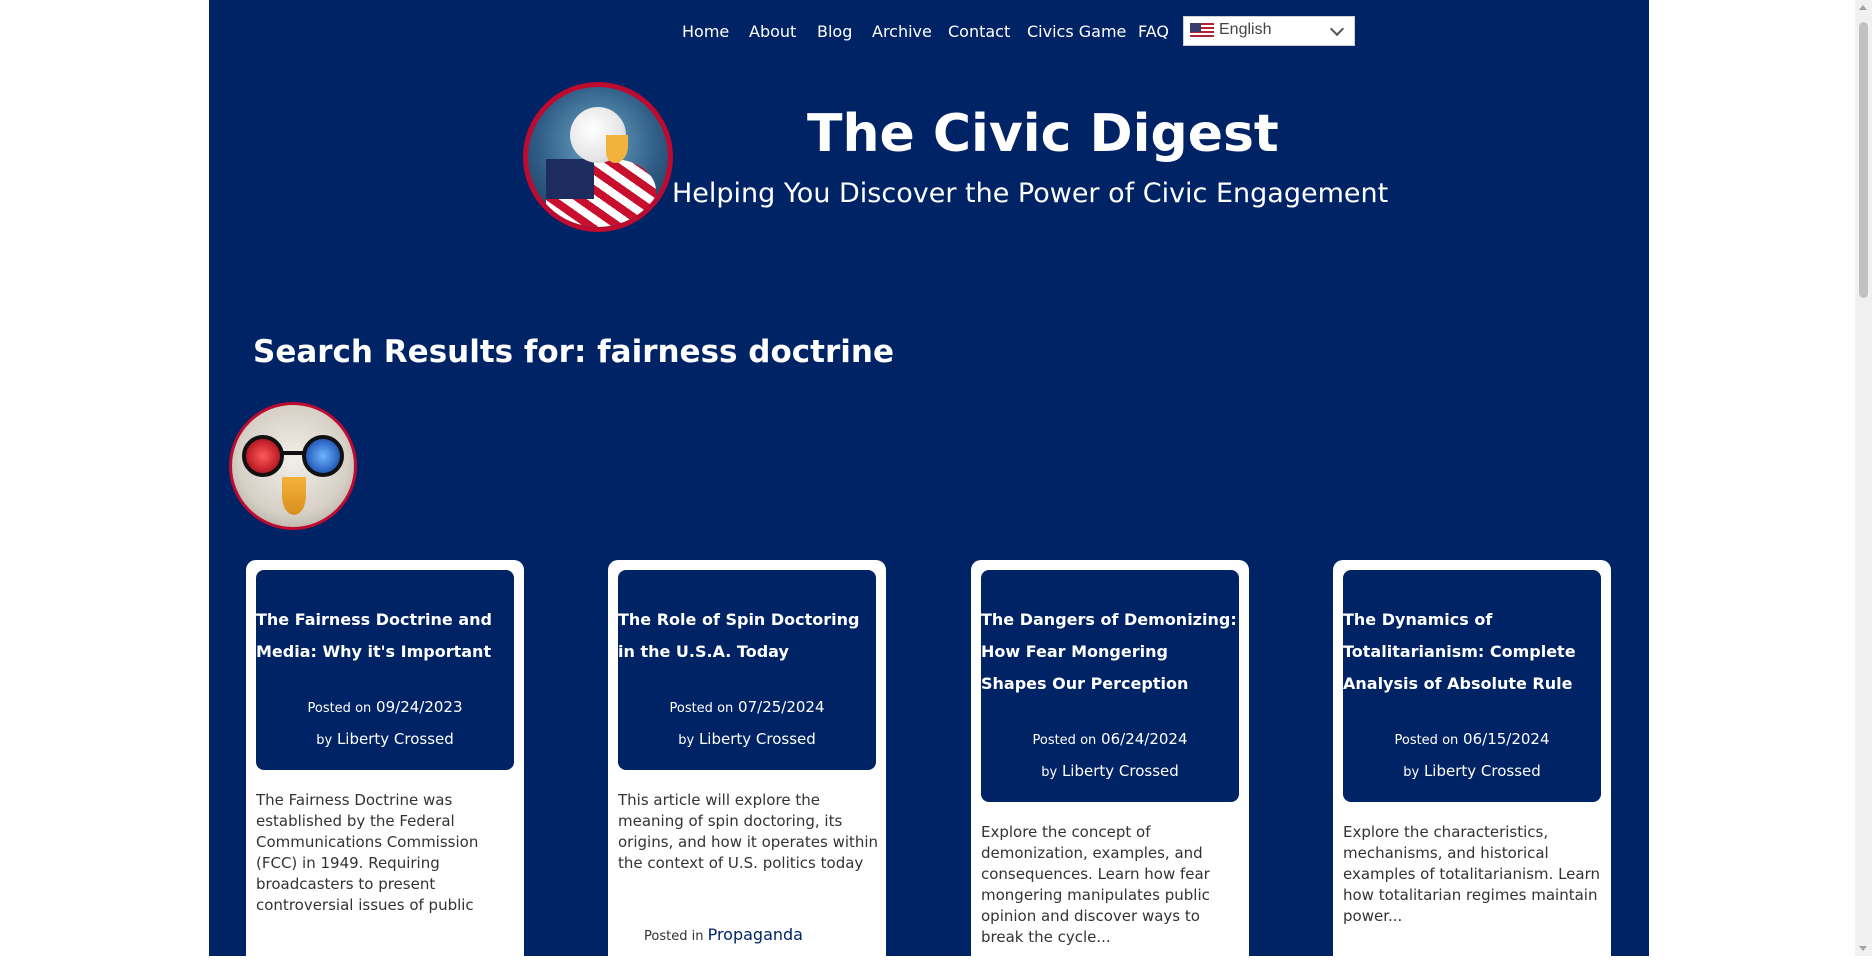 This screenshot has width=1872, height=980. I want to click on site-logo, so click(598, 157).